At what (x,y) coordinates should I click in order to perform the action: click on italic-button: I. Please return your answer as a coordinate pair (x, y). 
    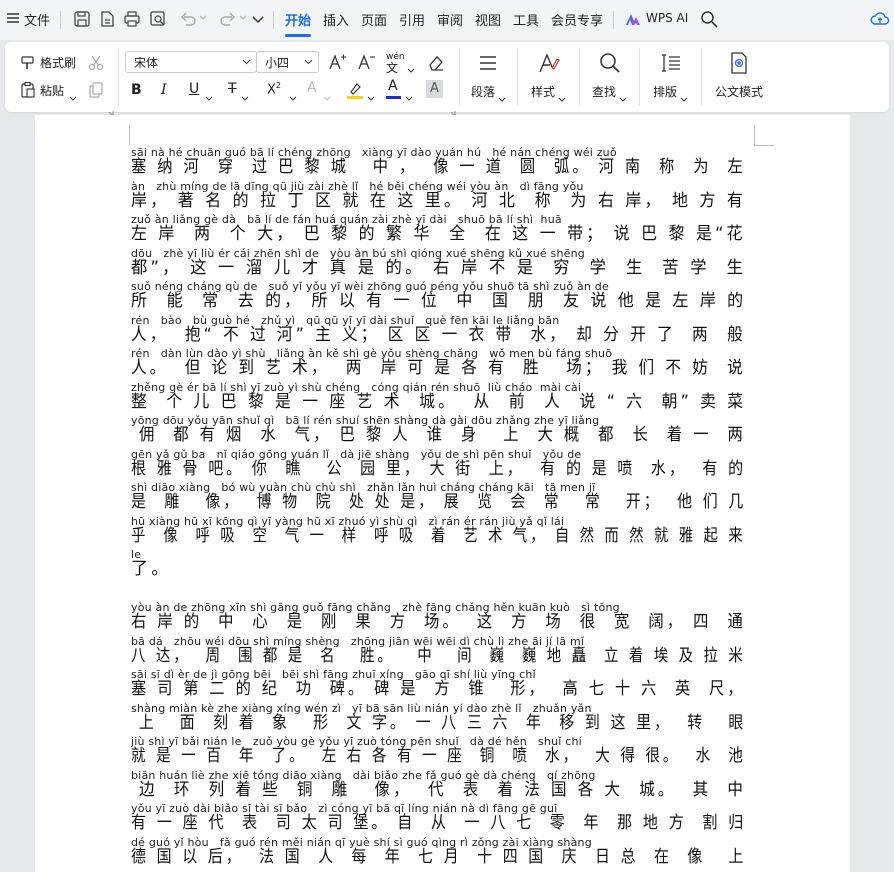
    Looking at the image, I should click on (164, 90).